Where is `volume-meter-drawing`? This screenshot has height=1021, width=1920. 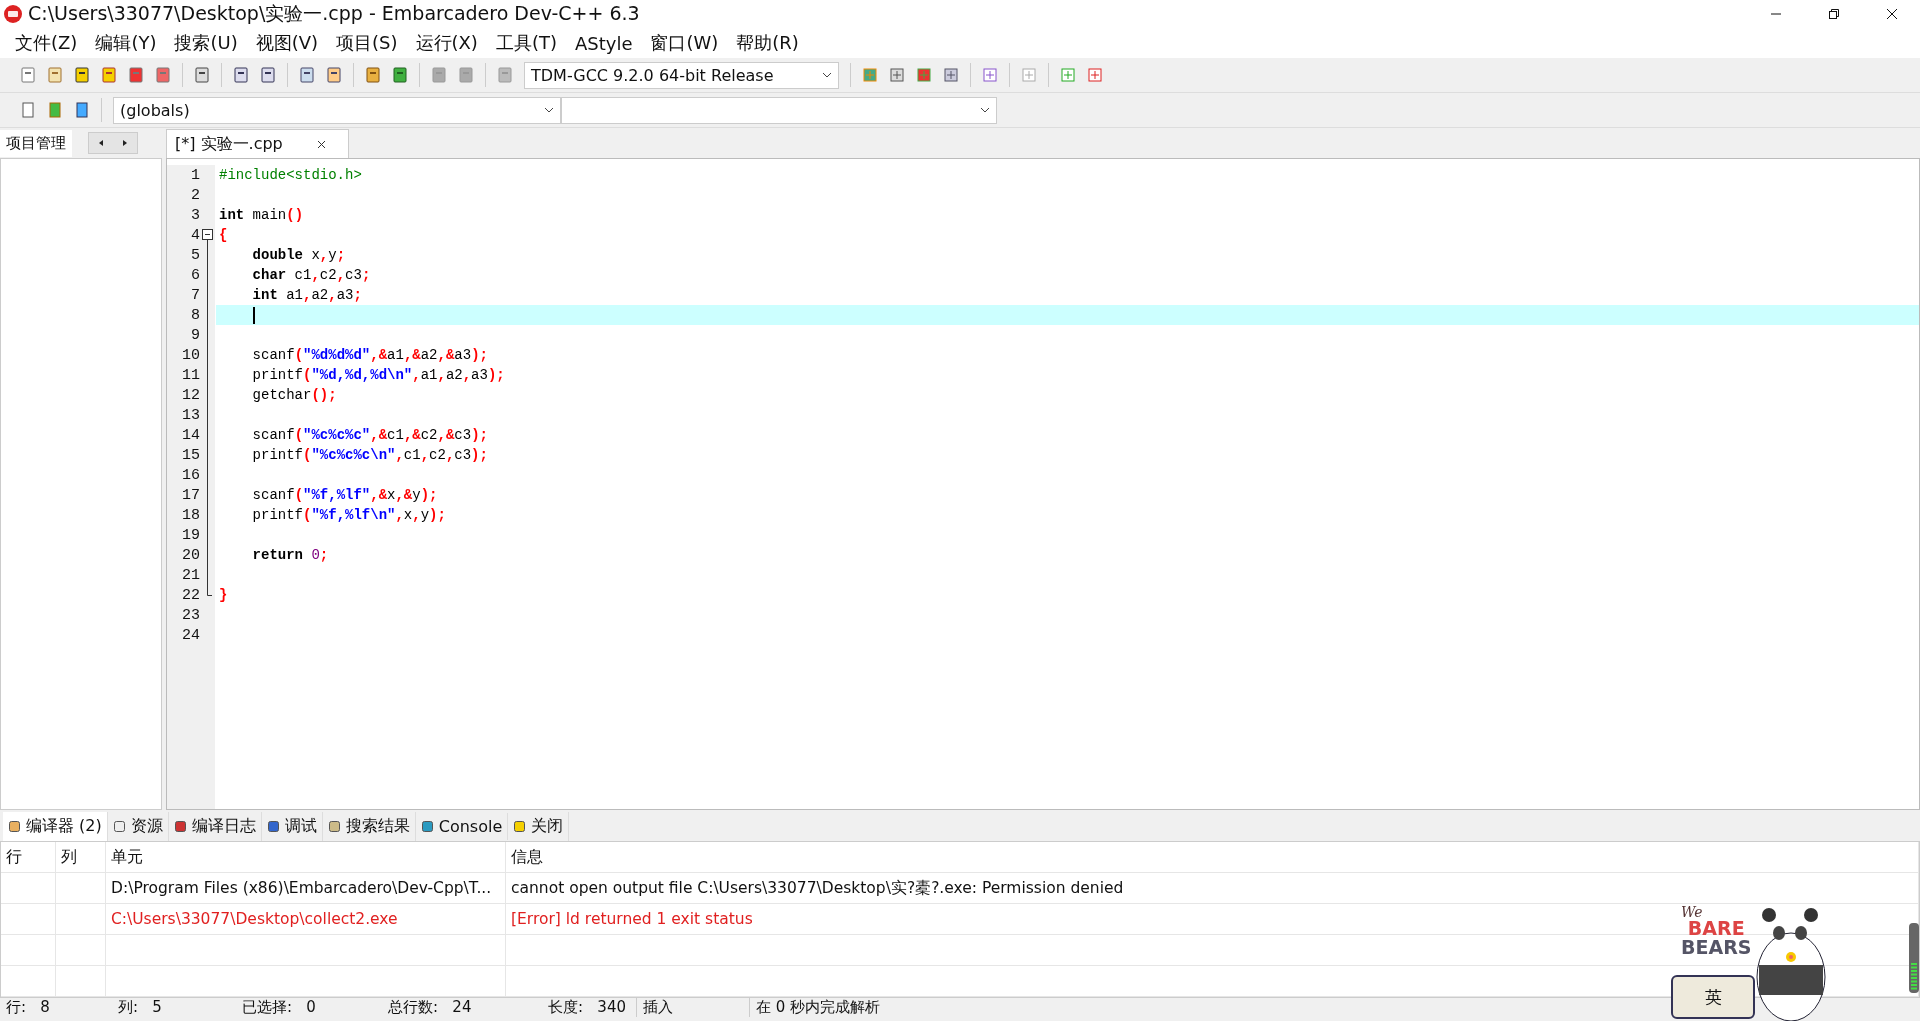 volume-meter-drawing is located at coordinates (1914, 958).